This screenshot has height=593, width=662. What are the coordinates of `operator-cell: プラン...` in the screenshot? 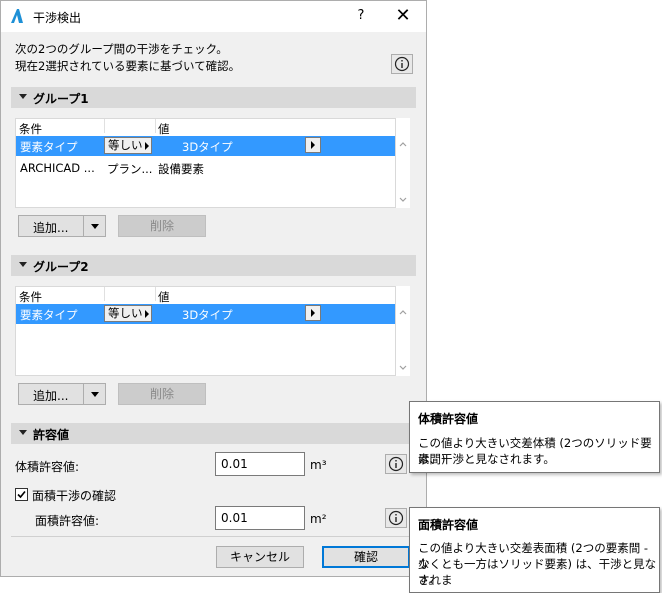 It's located at (130, 169).